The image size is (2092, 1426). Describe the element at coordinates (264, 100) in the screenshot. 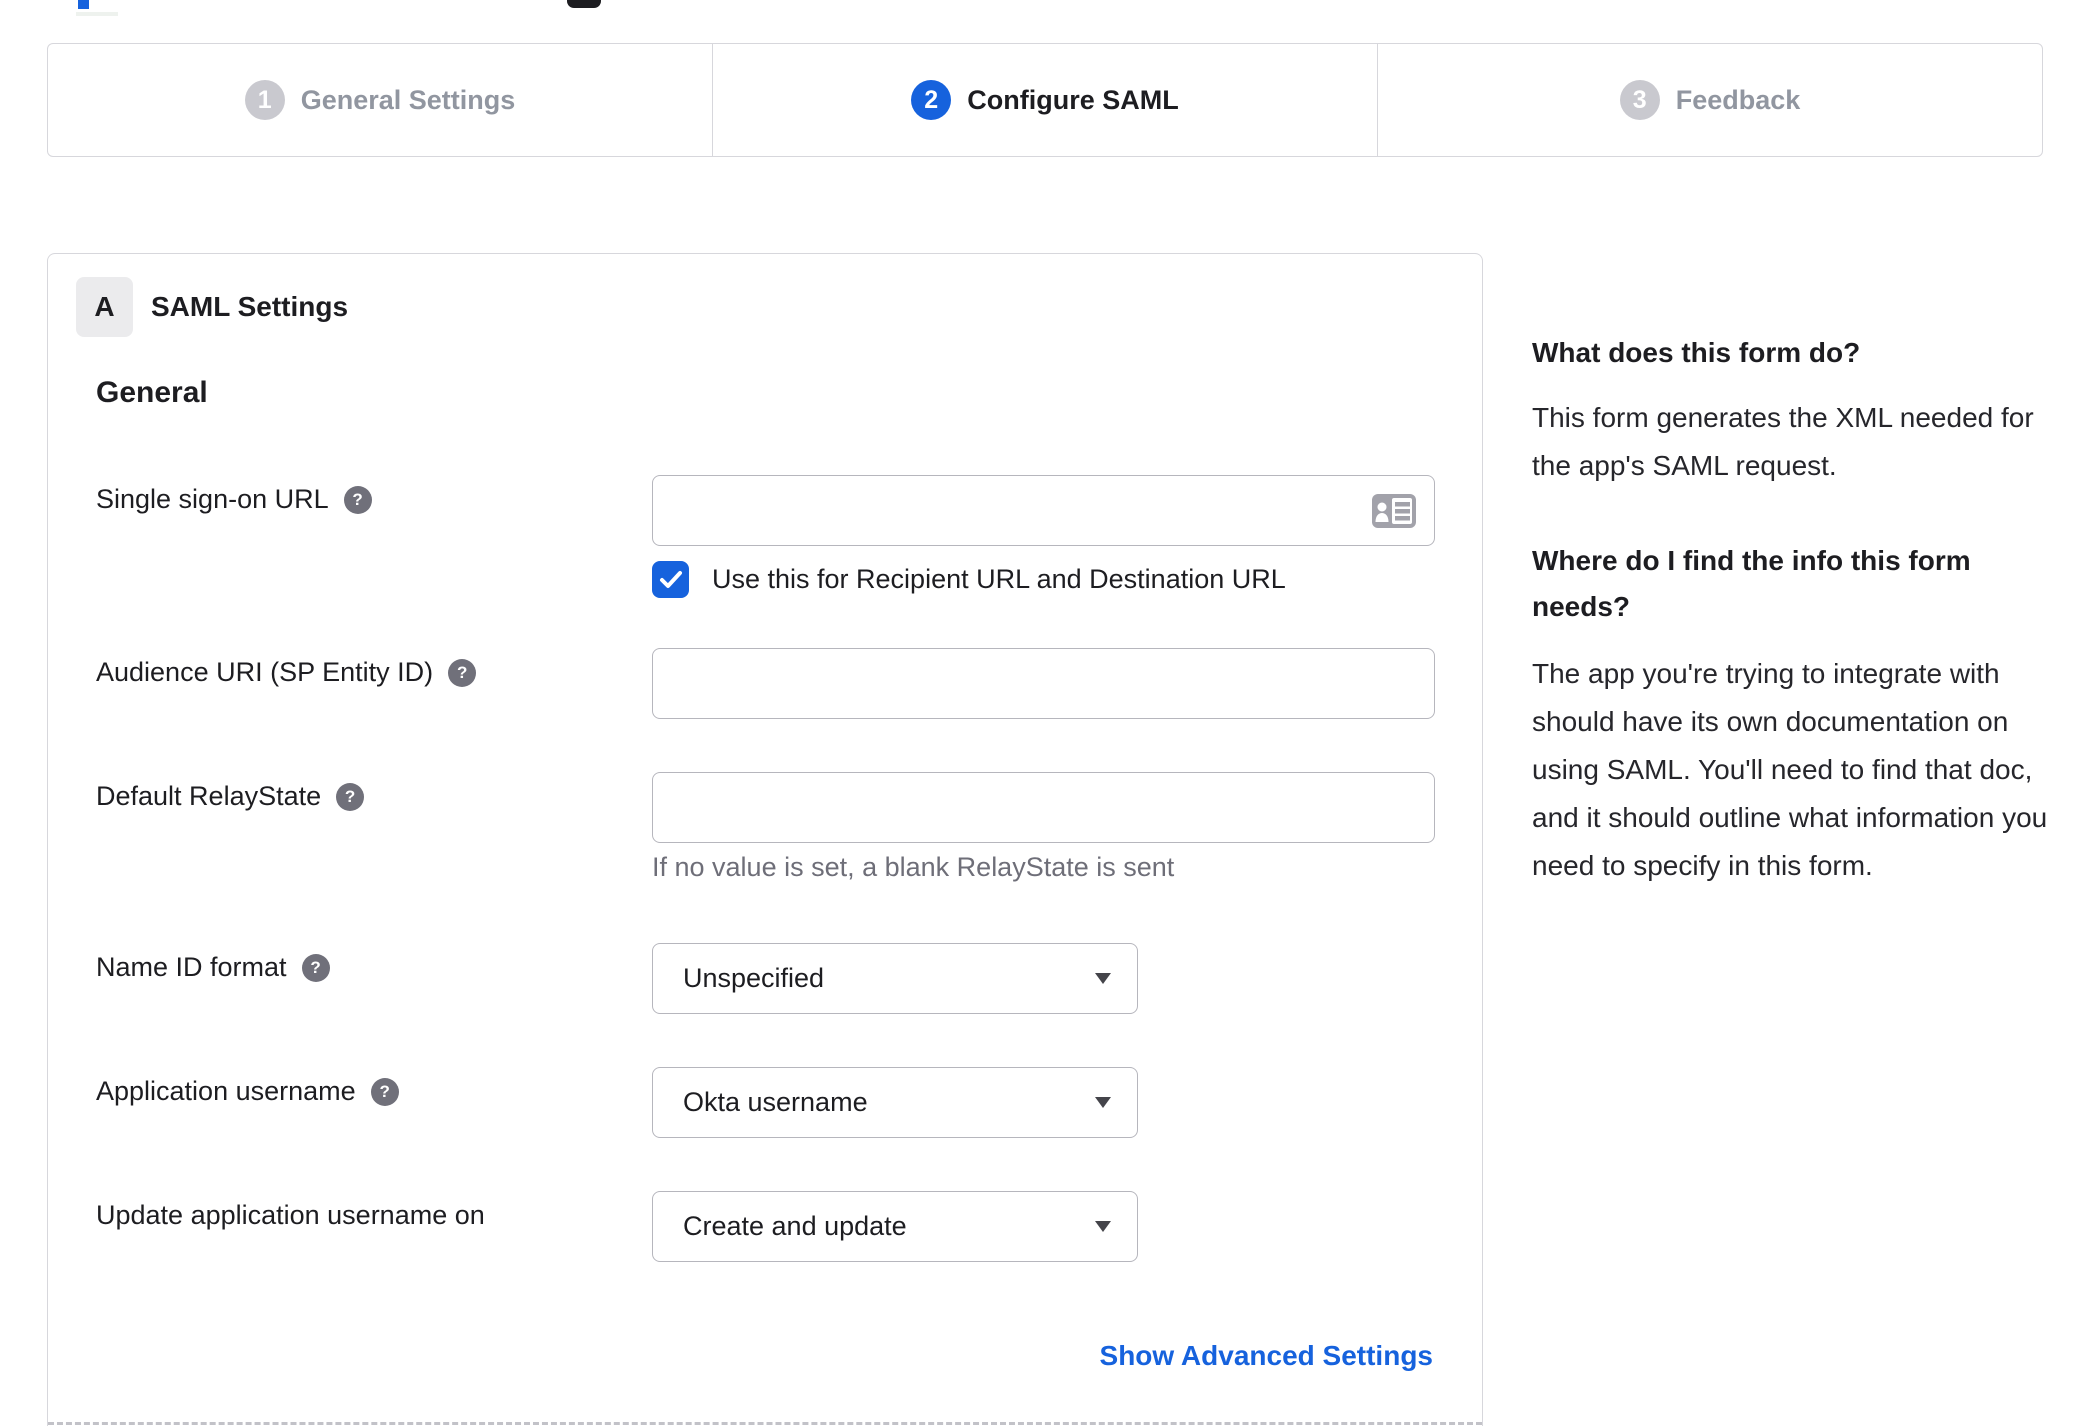

I see `step-number-badge: 1` at that location.